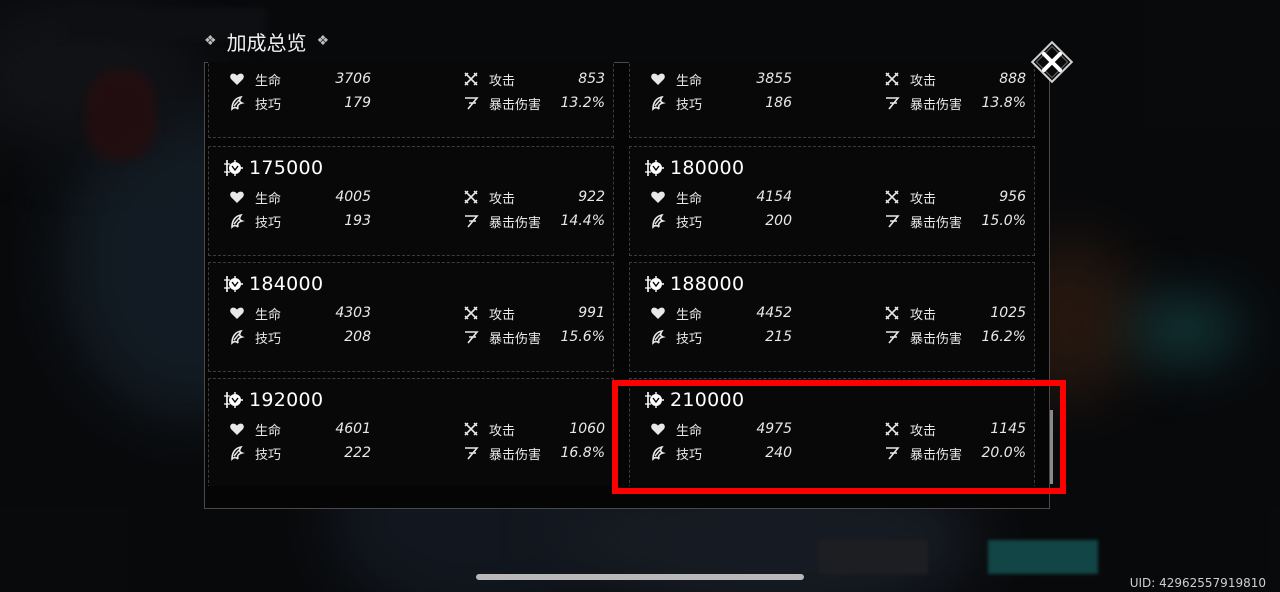  What do you see at coordinates (353, 197) in the screenshot?
I see `stat-value: 4005` at bounding box center [353, 197].